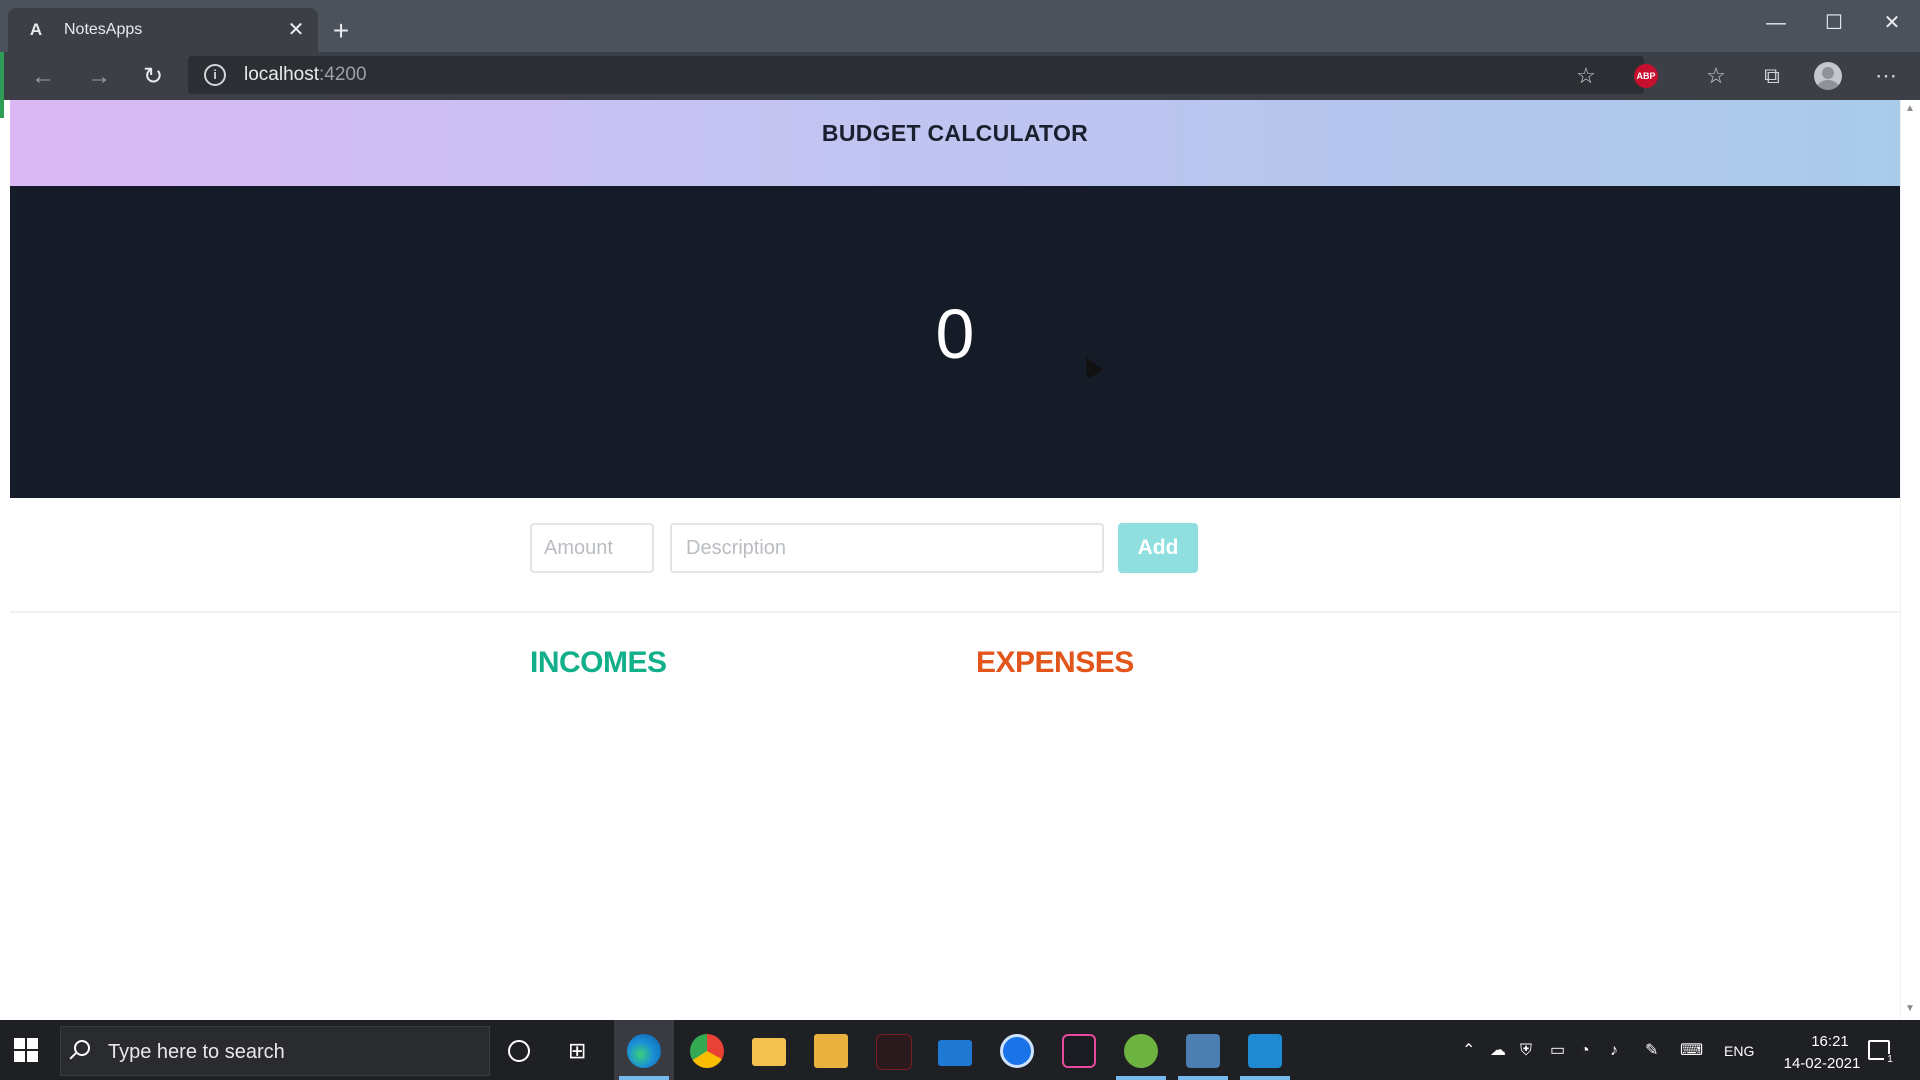 This screenshot has width=1920, height=1080. Describe the element at coordinates (1716, 76) in the screenshot. I see `favorites-icon: ☆` at that location.